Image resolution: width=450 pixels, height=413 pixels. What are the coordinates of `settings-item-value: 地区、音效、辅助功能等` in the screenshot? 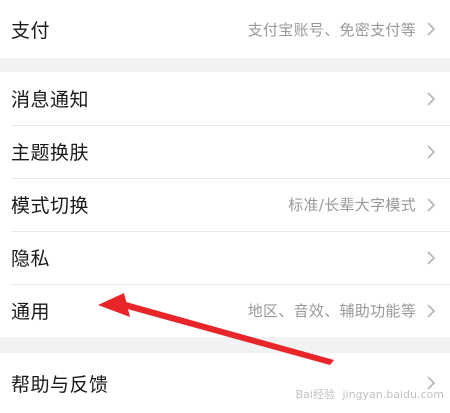 It's located at (331, 311).